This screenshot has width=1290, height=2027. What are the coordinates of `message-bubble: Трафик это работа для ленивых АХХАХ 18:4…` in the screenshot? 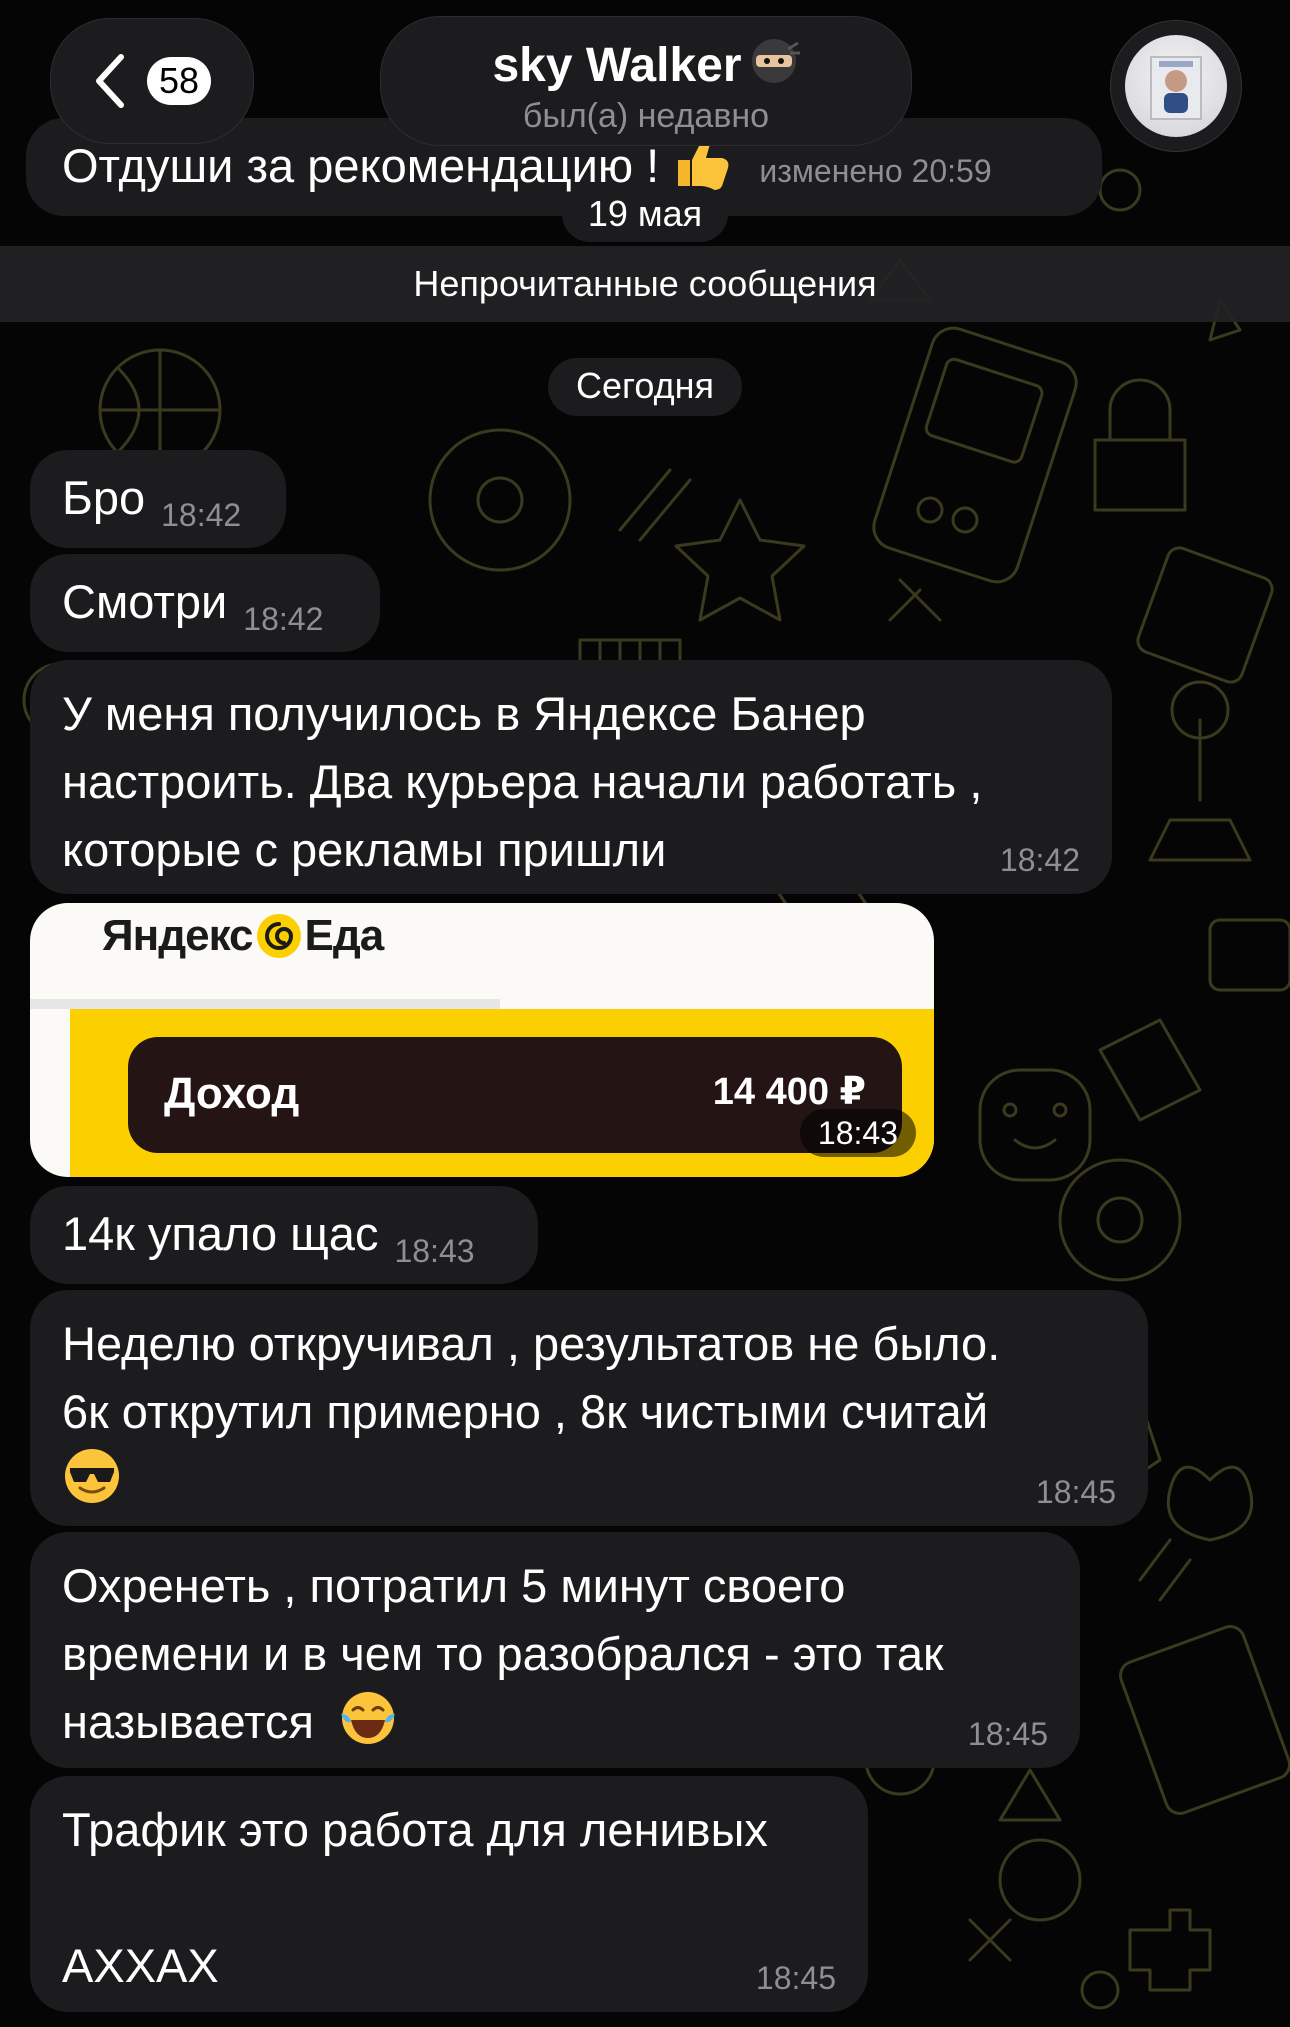 It's located at (449, 1894).